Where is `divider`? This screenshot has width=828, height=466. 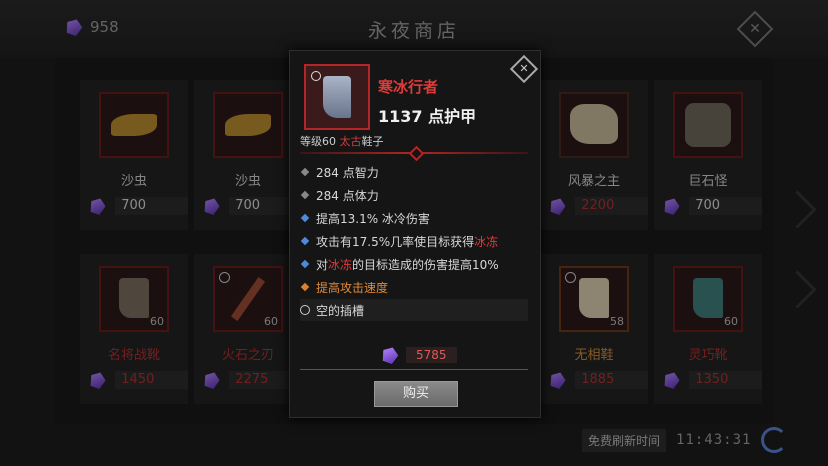 divider is located at coordinates (414, 369).